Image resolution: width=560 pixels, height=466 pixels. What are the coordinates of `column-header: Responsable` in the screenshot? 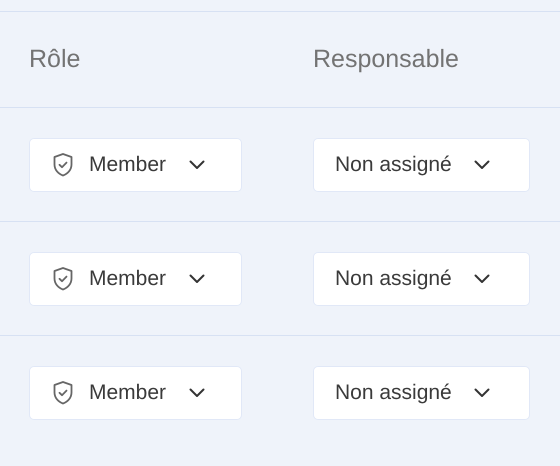 It's located at (386, 59).